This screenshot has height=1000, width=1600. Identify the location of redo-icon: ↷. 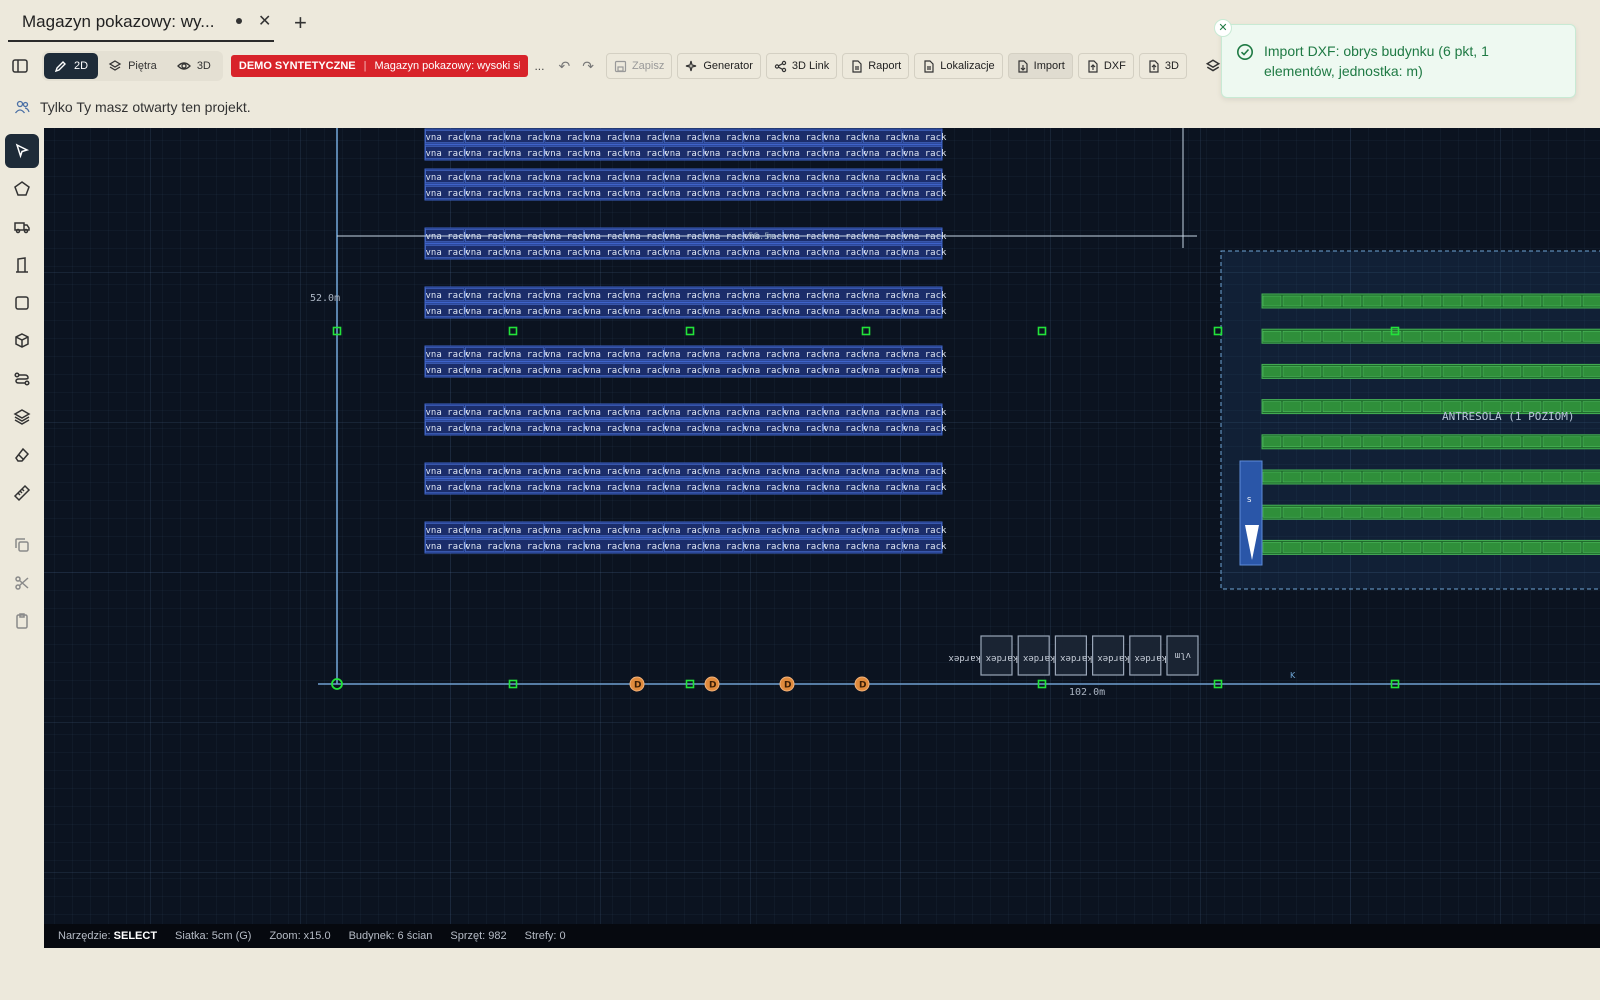
(588, 66).